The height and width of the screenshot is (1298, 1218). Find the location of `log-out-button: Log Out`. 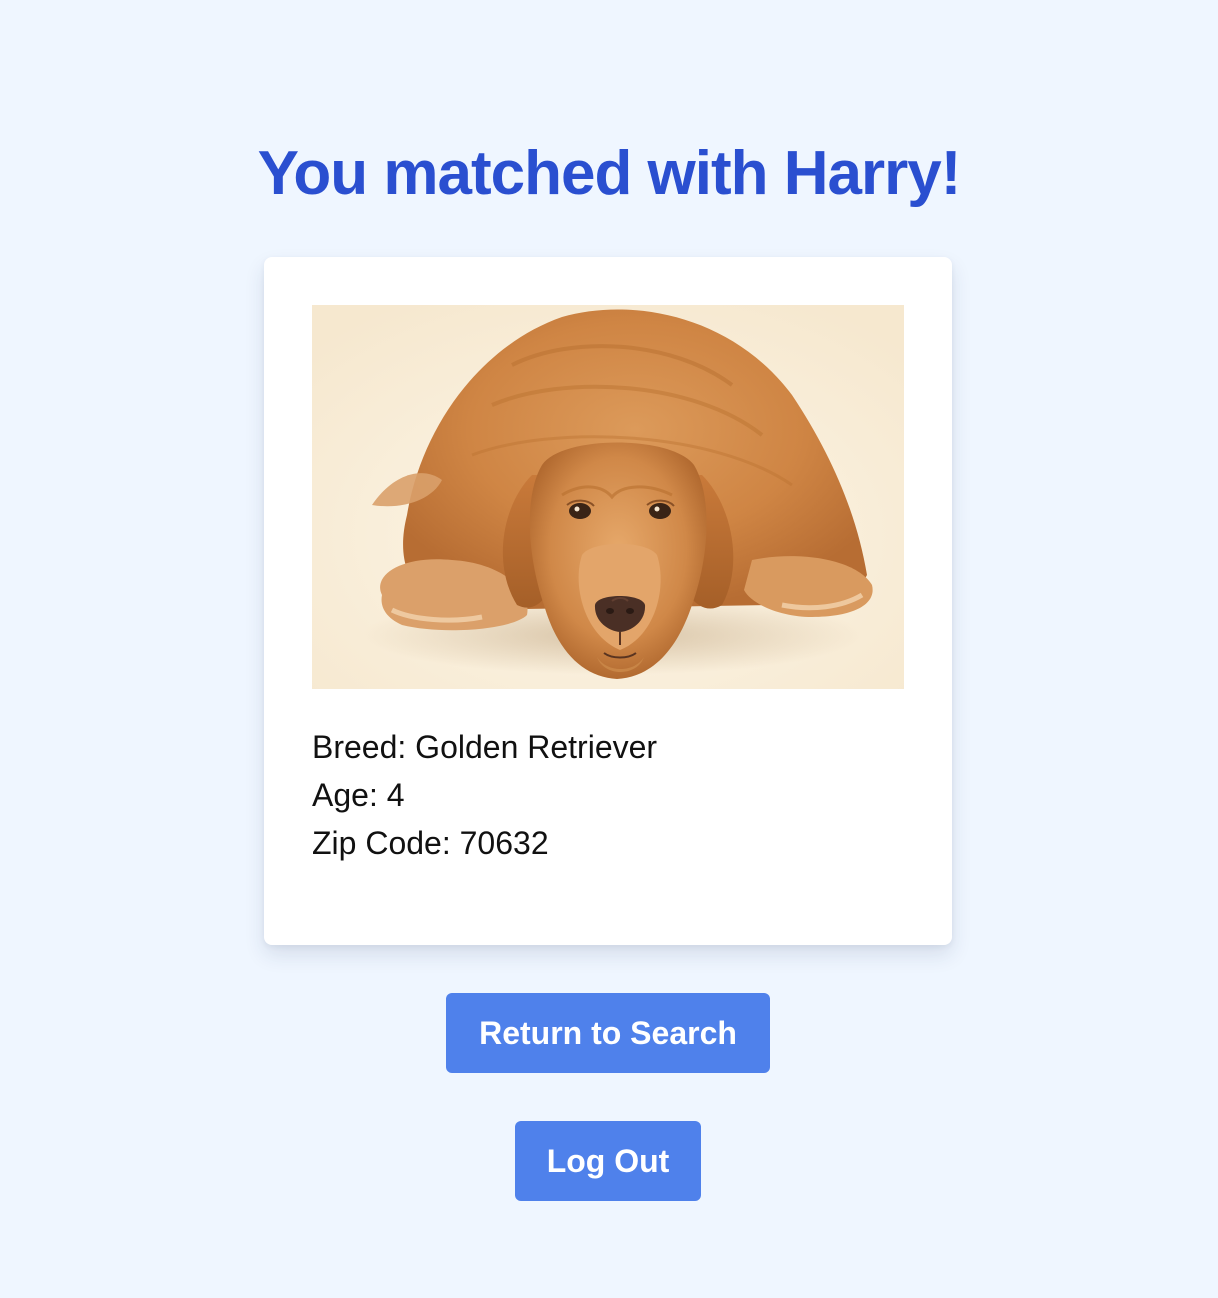

log-out-button: Log Out is located at coordinates (608, 1161).